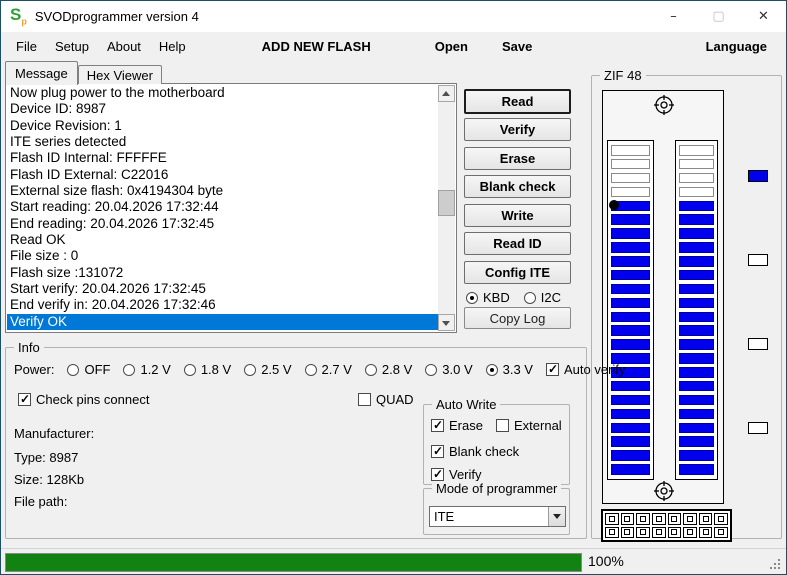 This screenshot has width=787, height=575. Describe the element at coordinates (456, 474) in the screenshot. I see `auto-write-verify-checkbox: Verify` at that location.